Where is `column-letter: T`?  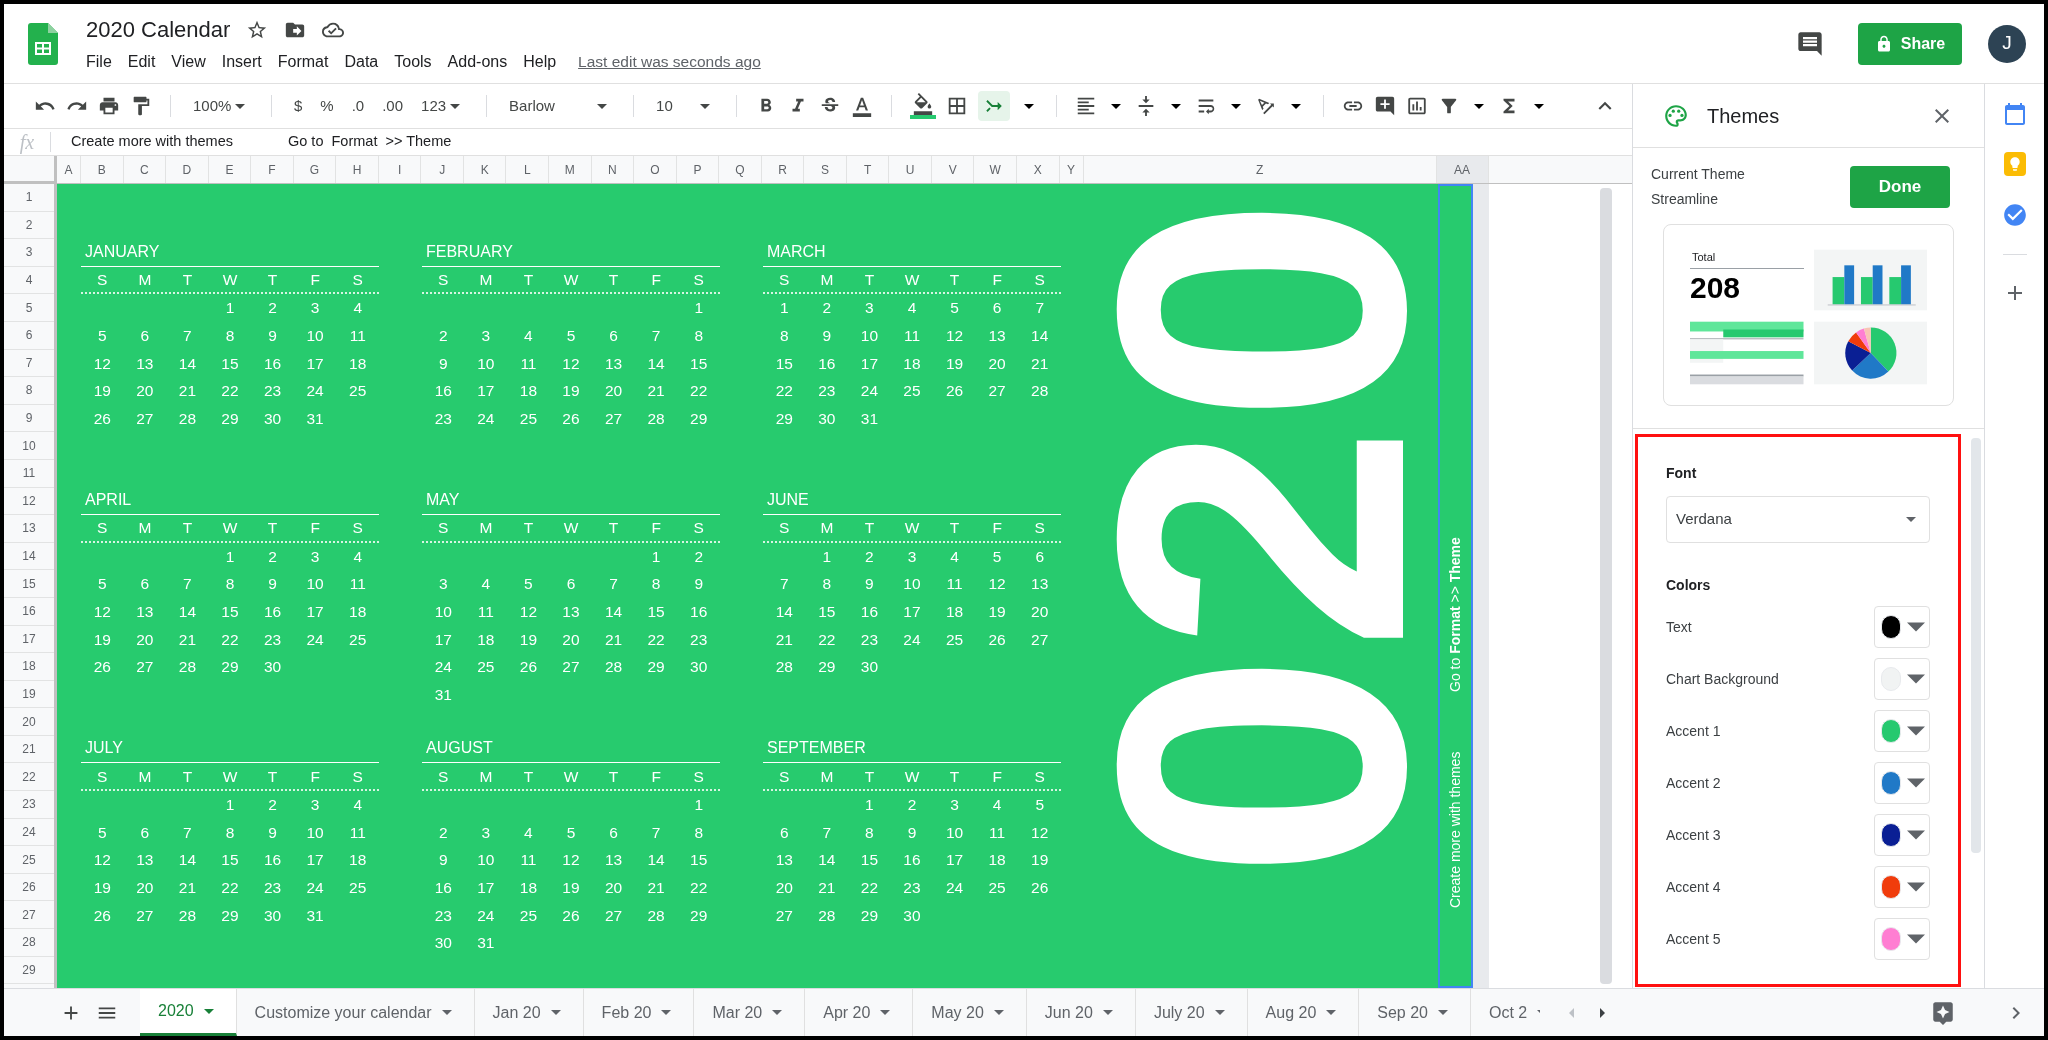
column-letter: T is located at coordinates (867, 169).